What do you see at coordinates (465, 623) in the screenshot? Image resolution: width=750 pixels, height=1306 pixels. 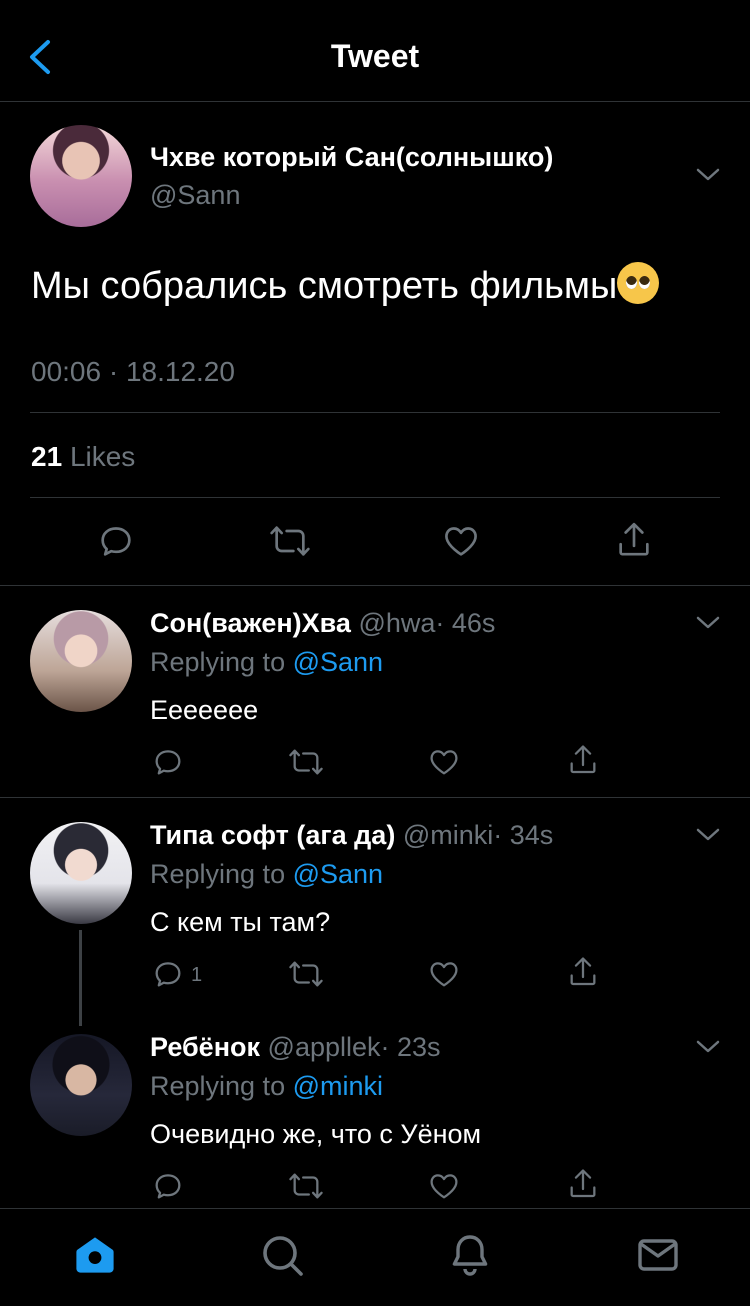 I see `reply-age: · 46s` at bounding box center [465, 623].